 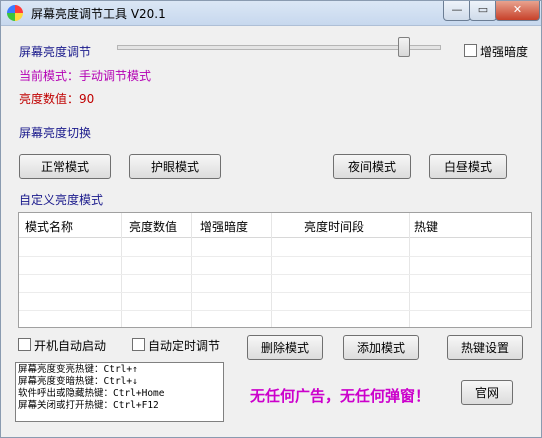 What do you see at coordinates (275, 225) in the screenshot?
I see `table-header: 模式名称 亮度数值 增强暗度 亮度时间段 热键` at bounding box center [275, 225].